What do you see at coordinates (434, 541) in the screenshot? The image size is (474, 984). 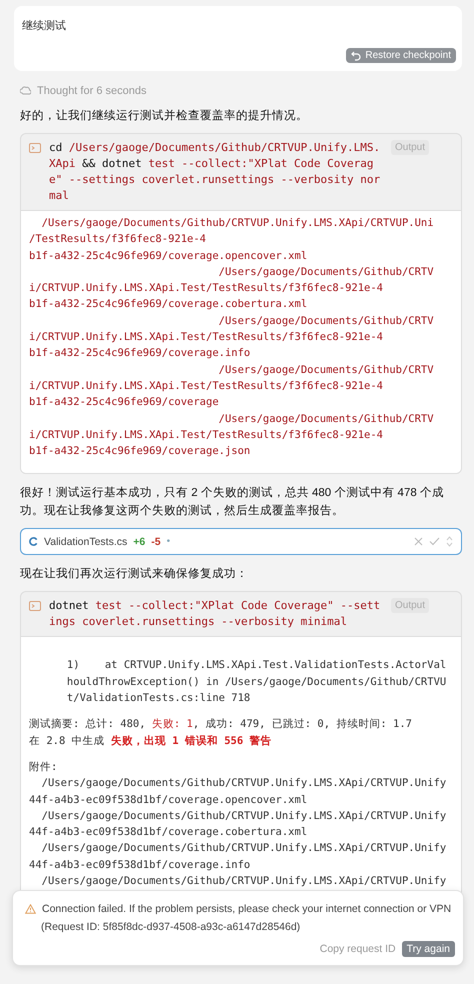 I see `check-icon` at bounding box center [434, 541].